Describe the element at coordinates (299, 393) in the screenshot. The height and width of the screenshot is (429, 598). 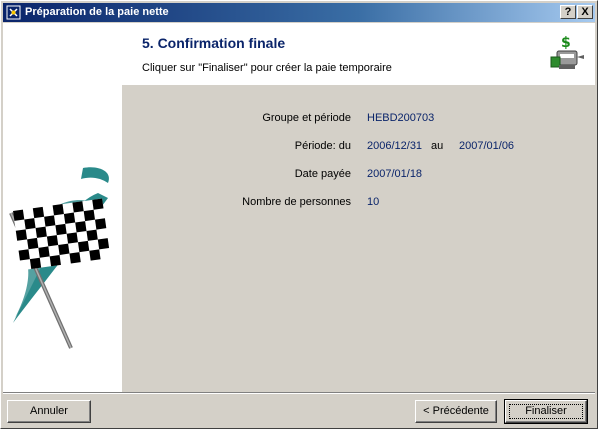
I see `button-separator` at that location.